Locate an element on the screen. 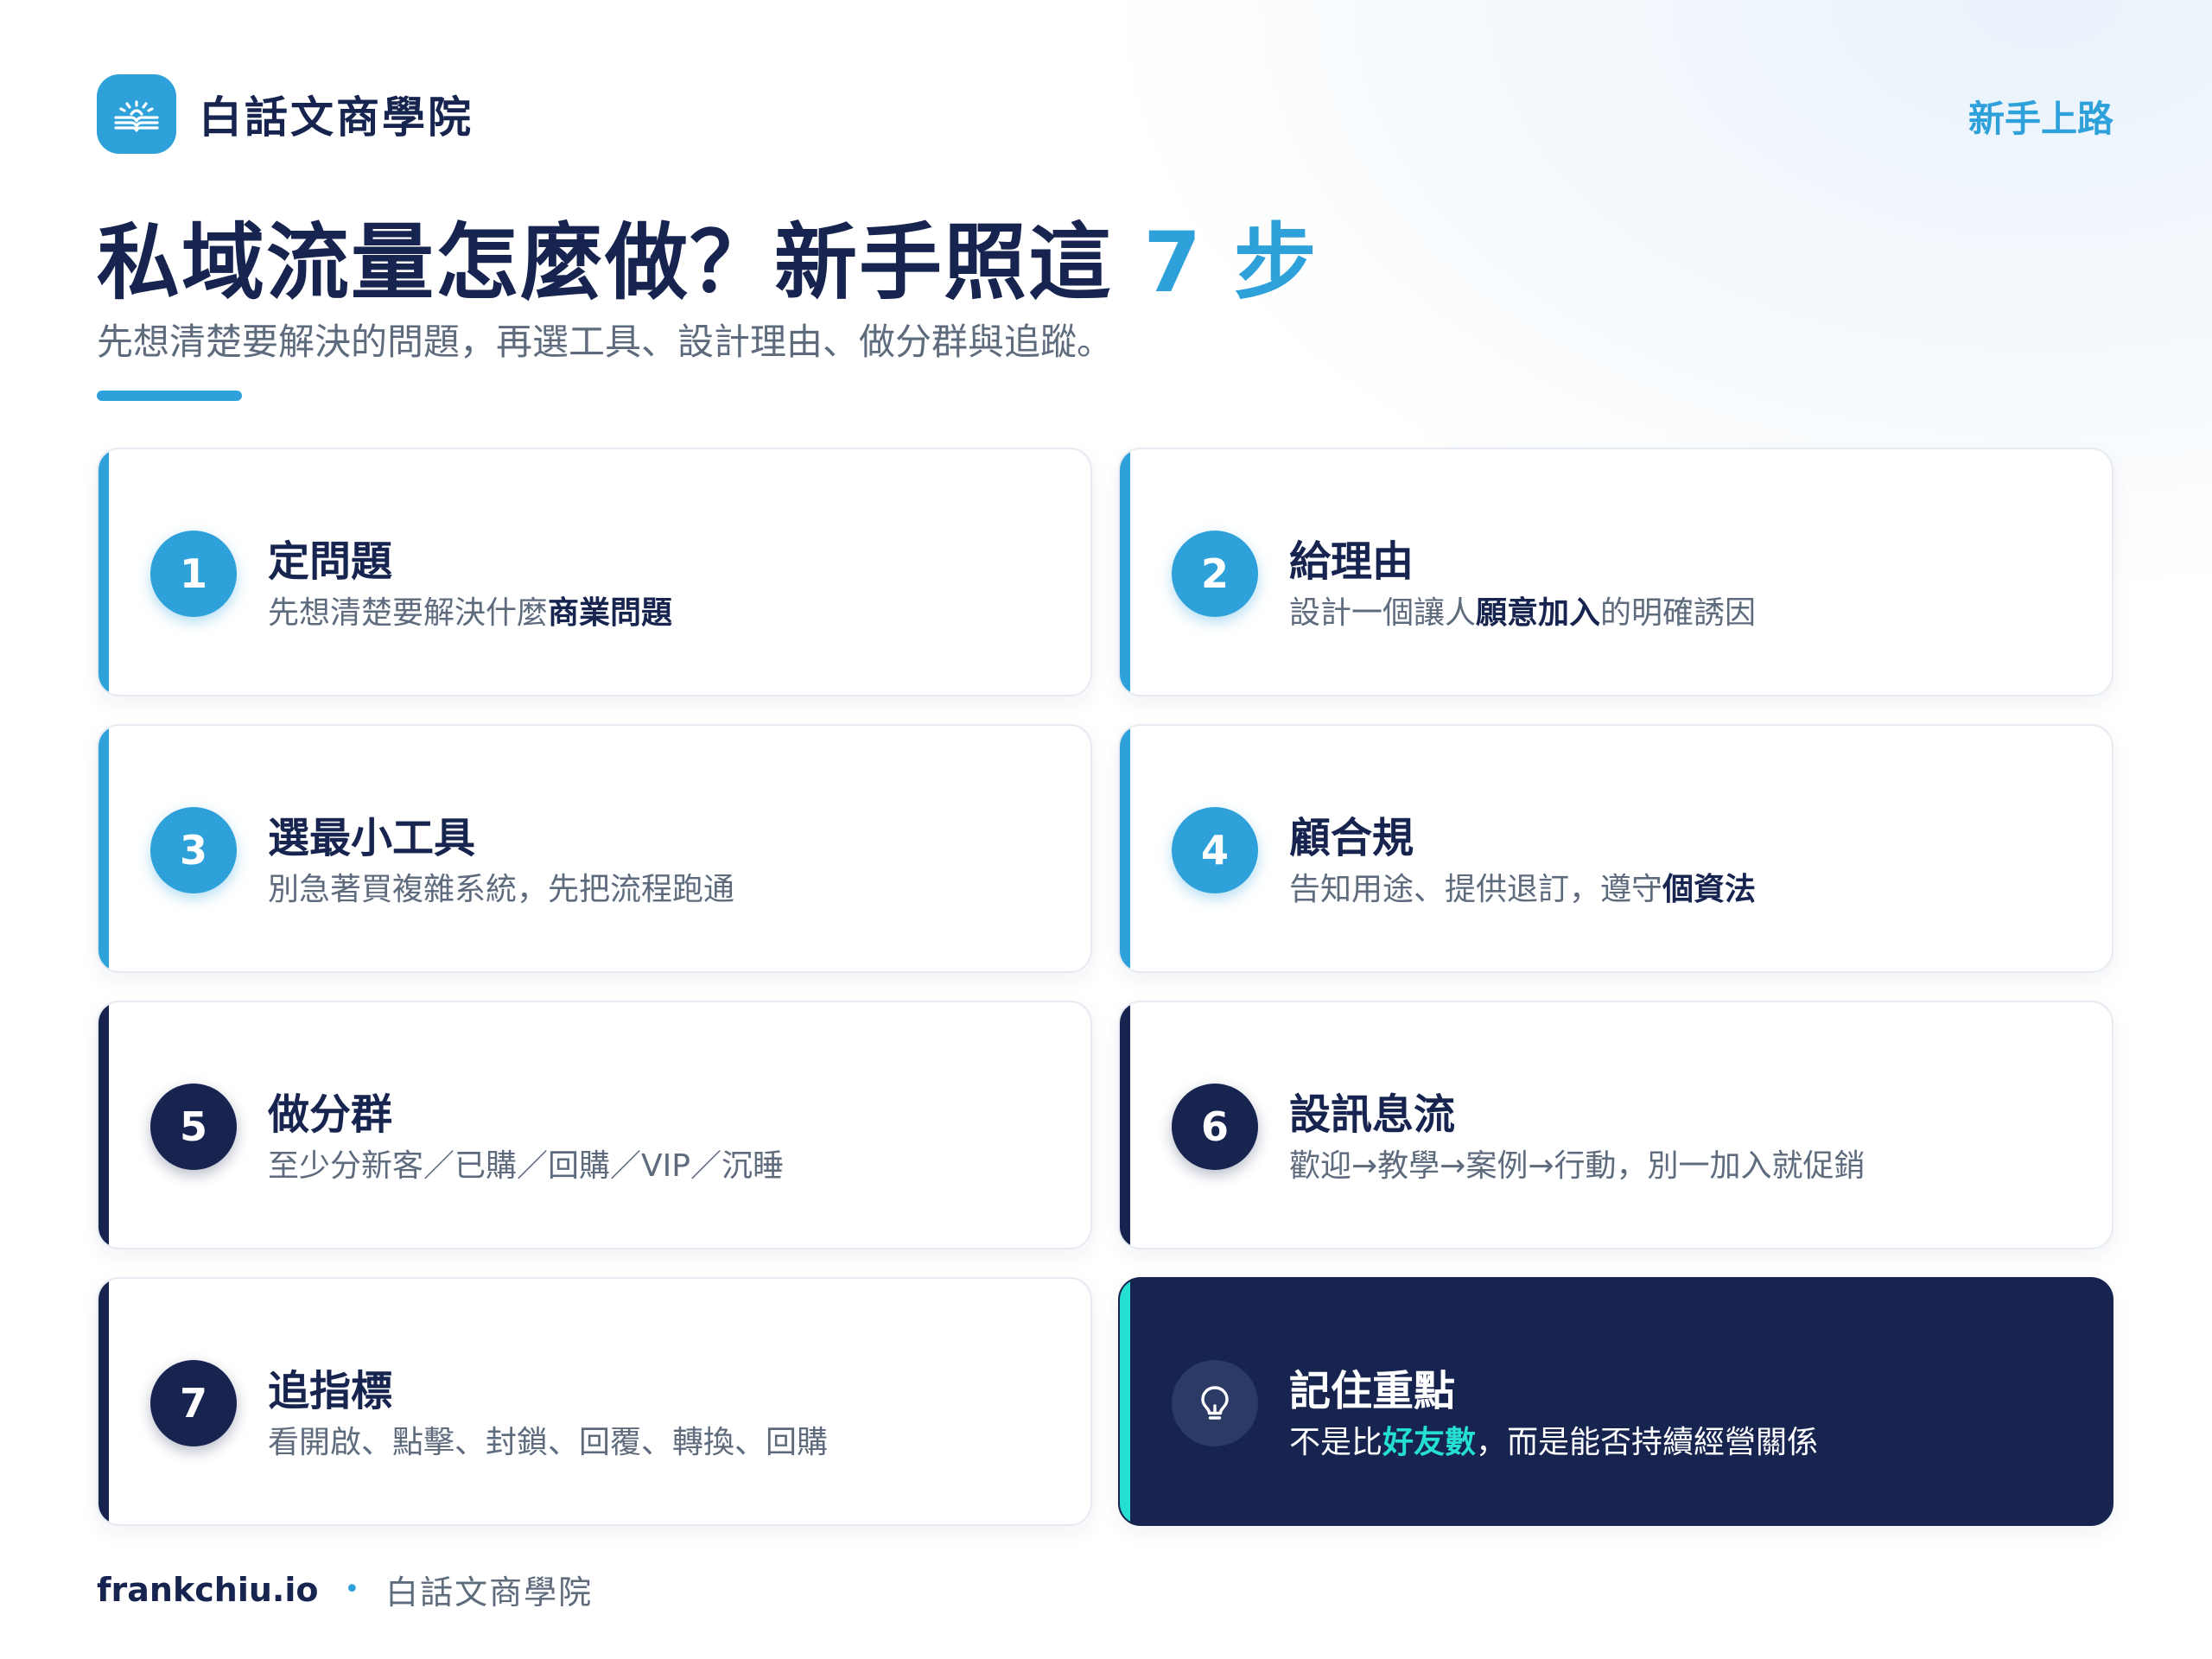 The image size is (2212, 1659). footer: frankchiu.io • 白話文商學院 is located at coordinates (345, 1589).